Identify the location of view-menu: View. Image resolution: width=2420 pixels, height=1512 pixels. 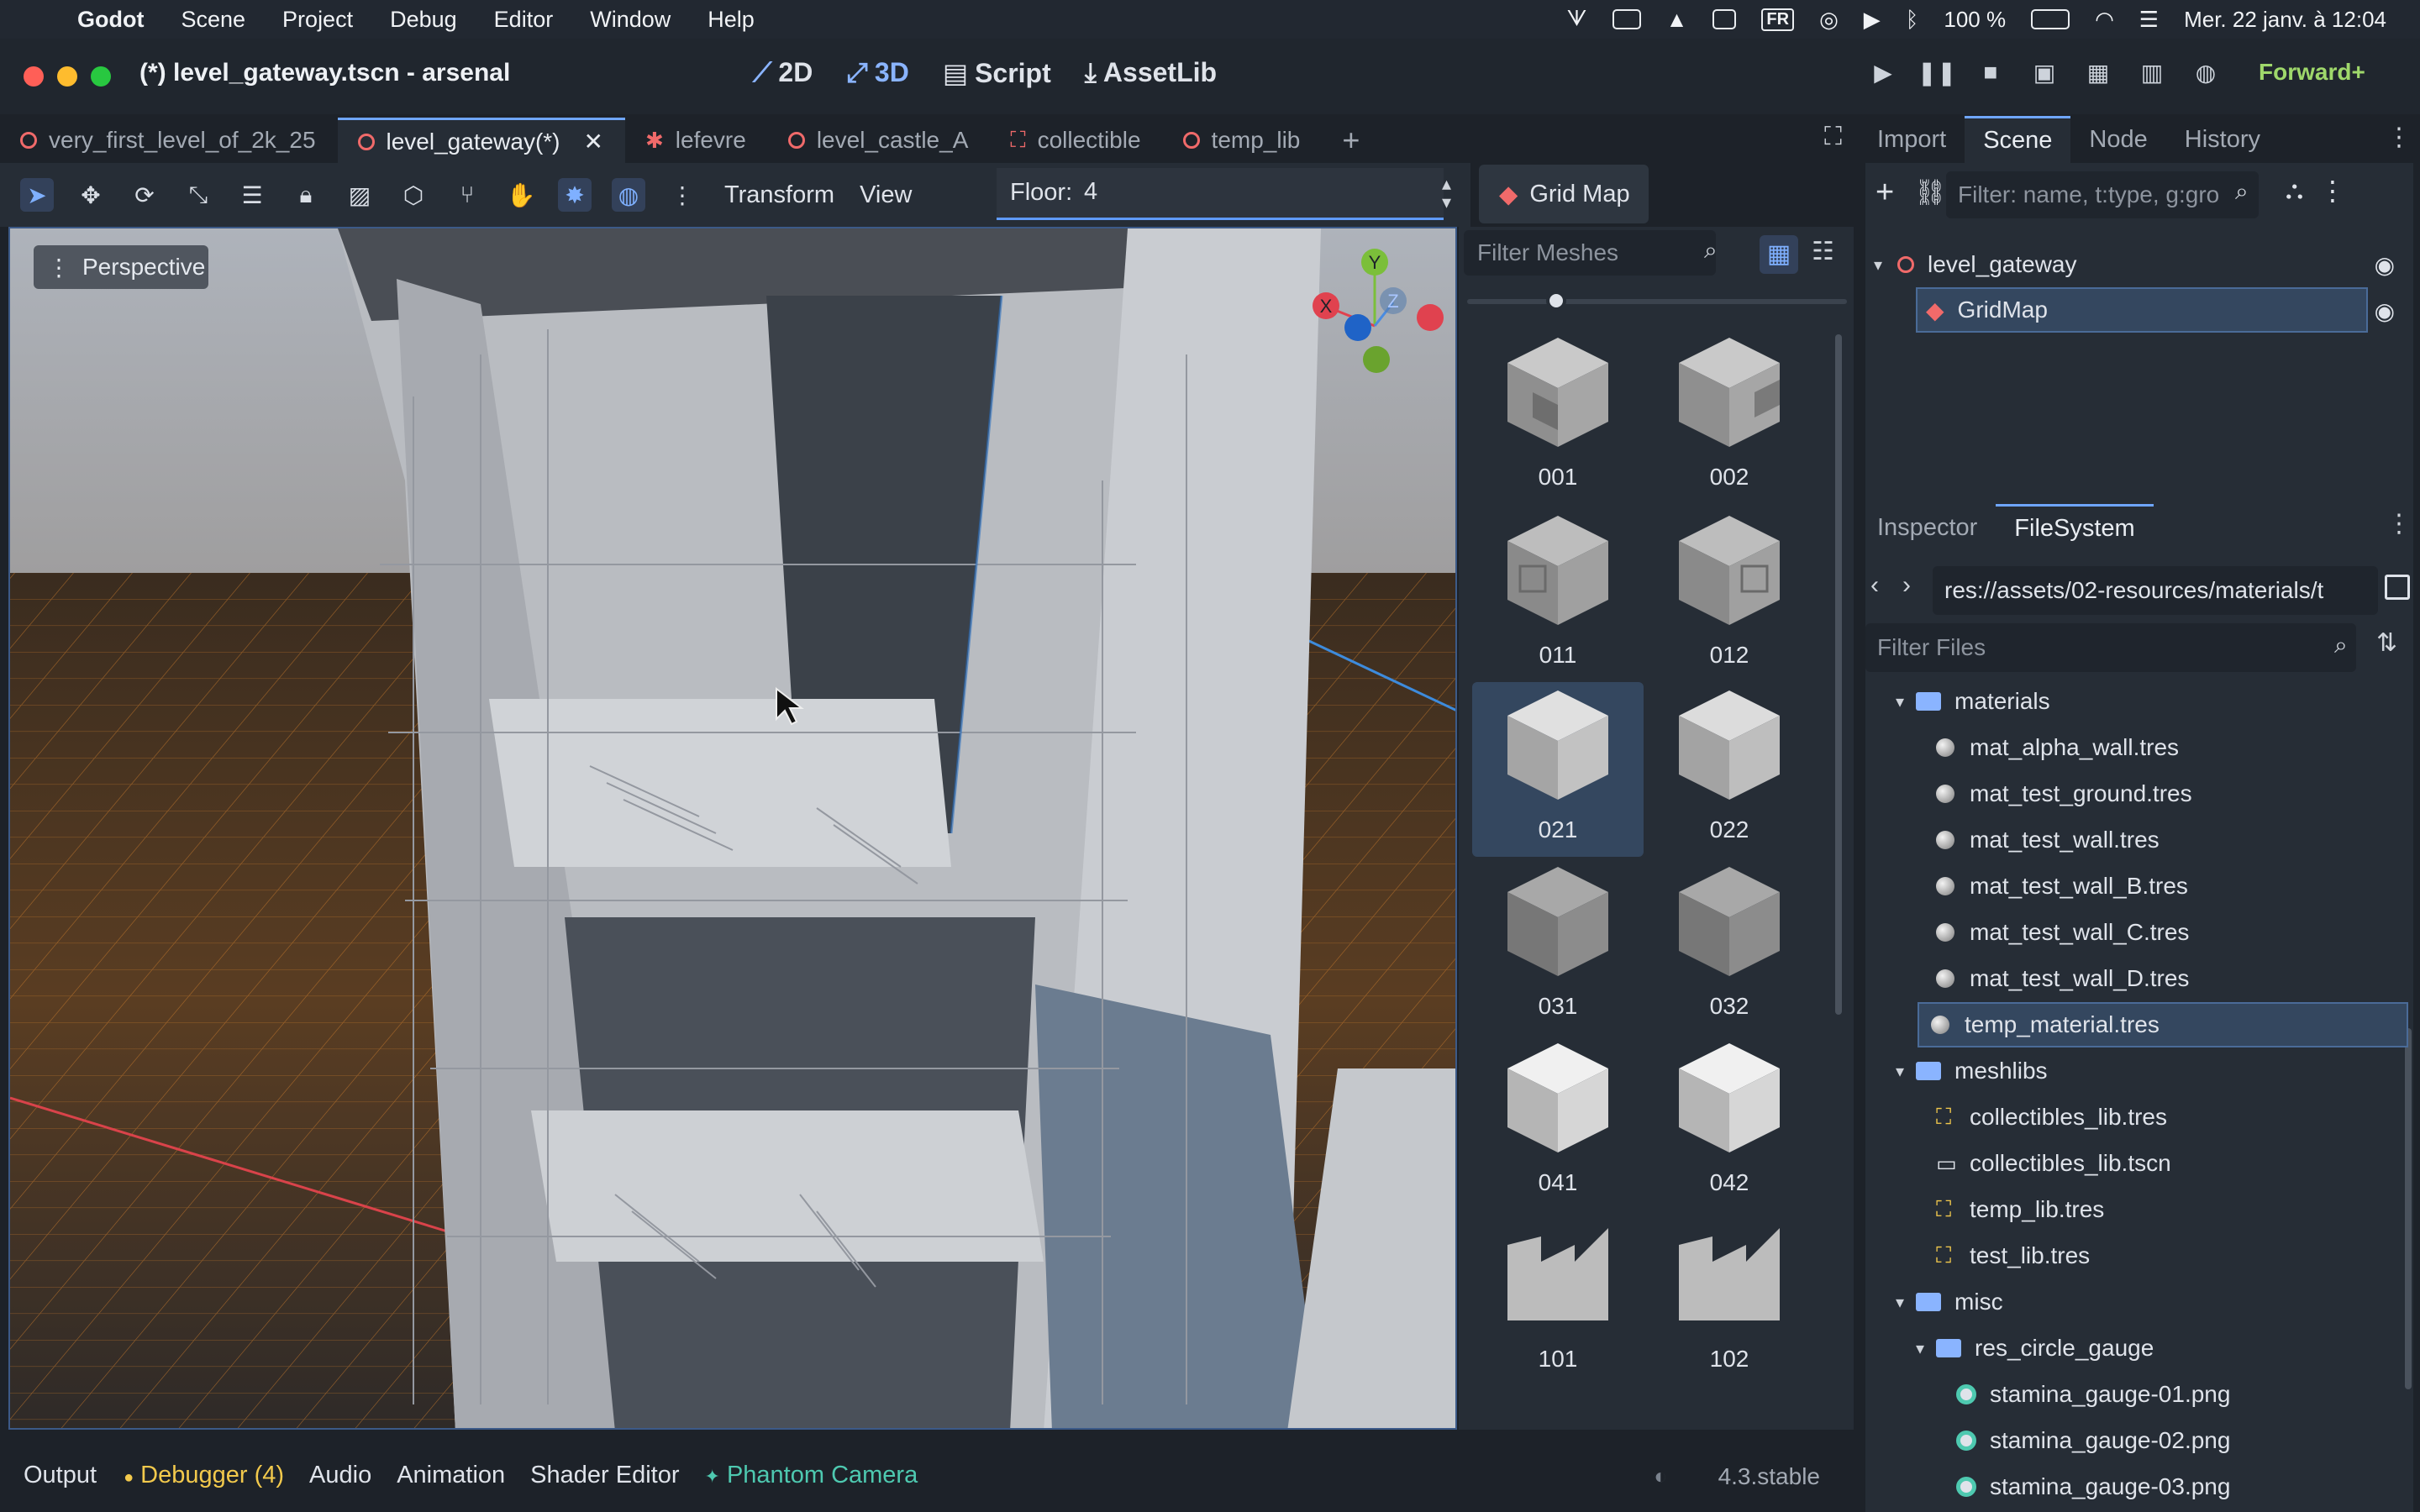
(886, 195).